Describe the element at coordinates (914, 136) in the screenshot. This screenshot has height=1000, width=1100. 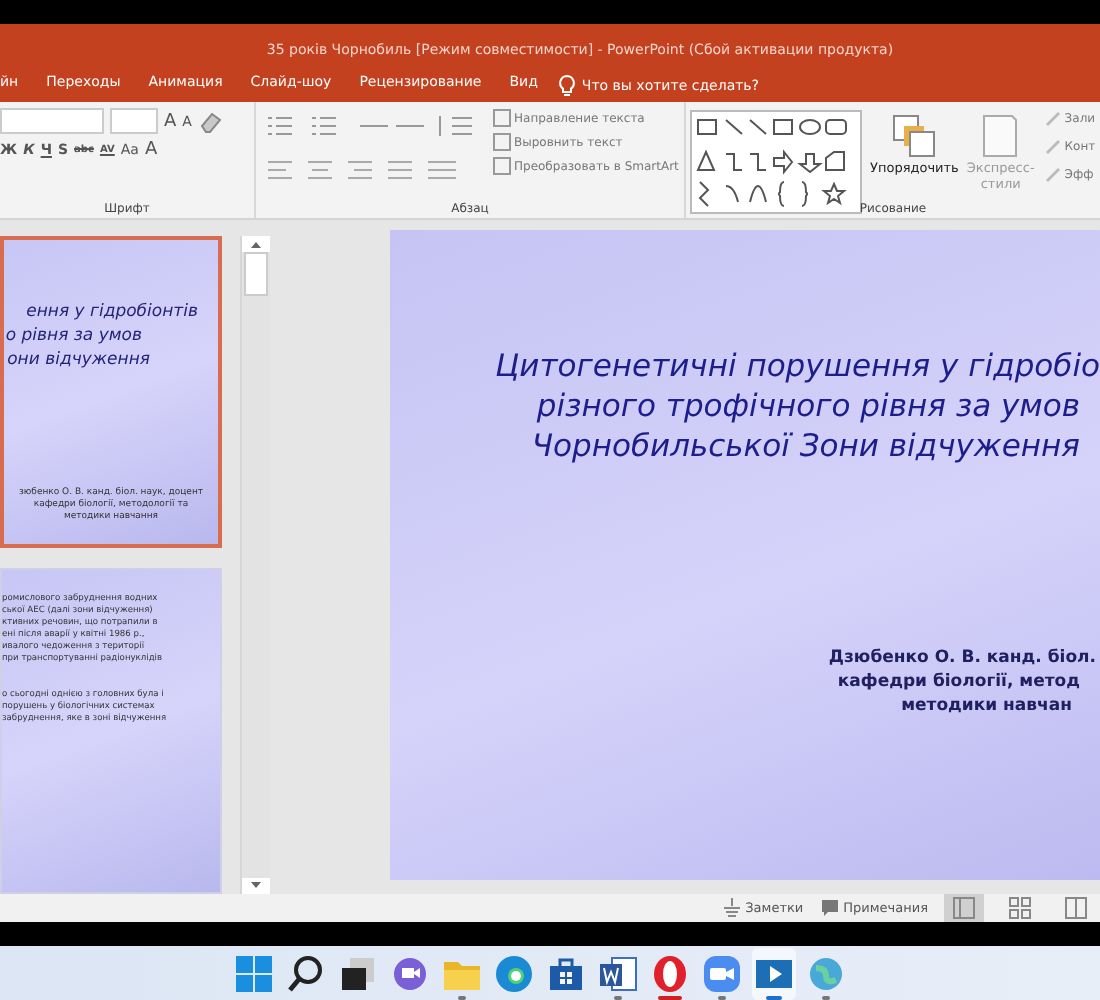
I see `arrange-icon` at that location.